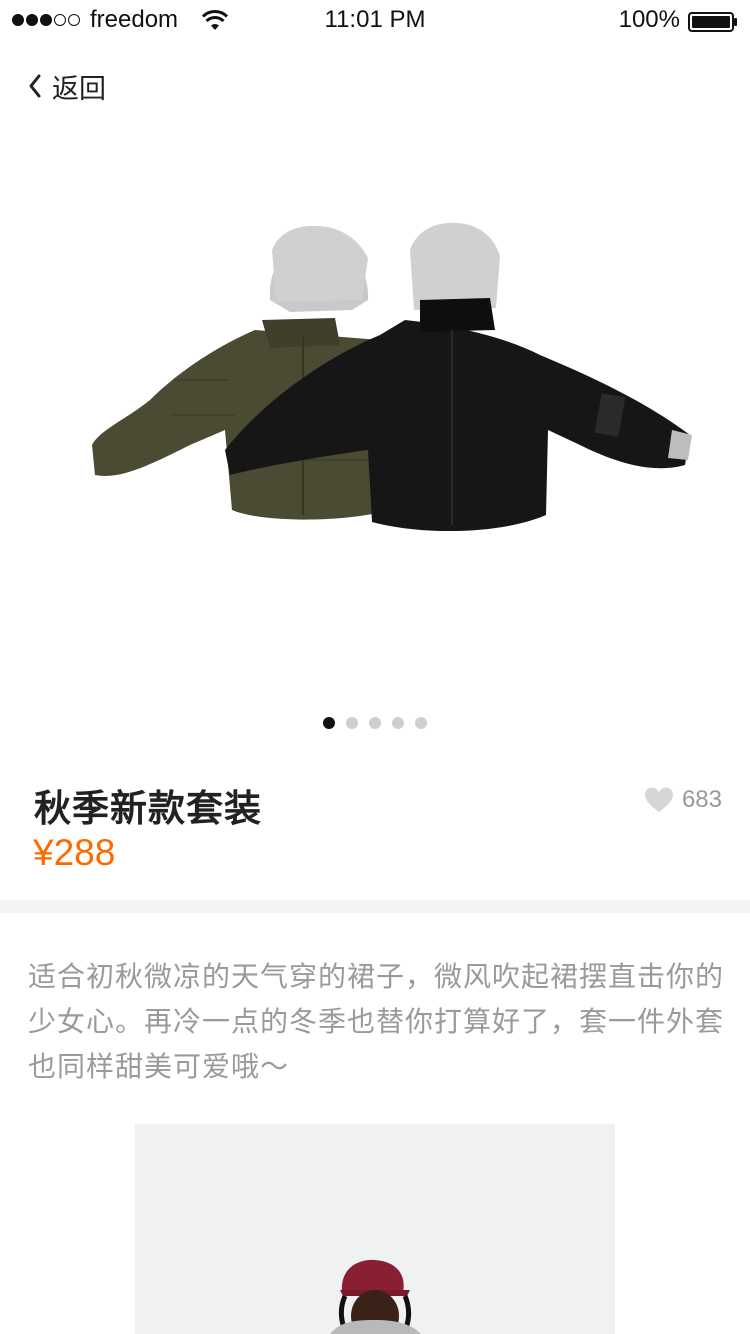 This screenshot has width=750, height=1334. What do you see at coordinates (79, 89) in the screenshot?
I see `back-label: 返回` at bounding box center [79, 89].